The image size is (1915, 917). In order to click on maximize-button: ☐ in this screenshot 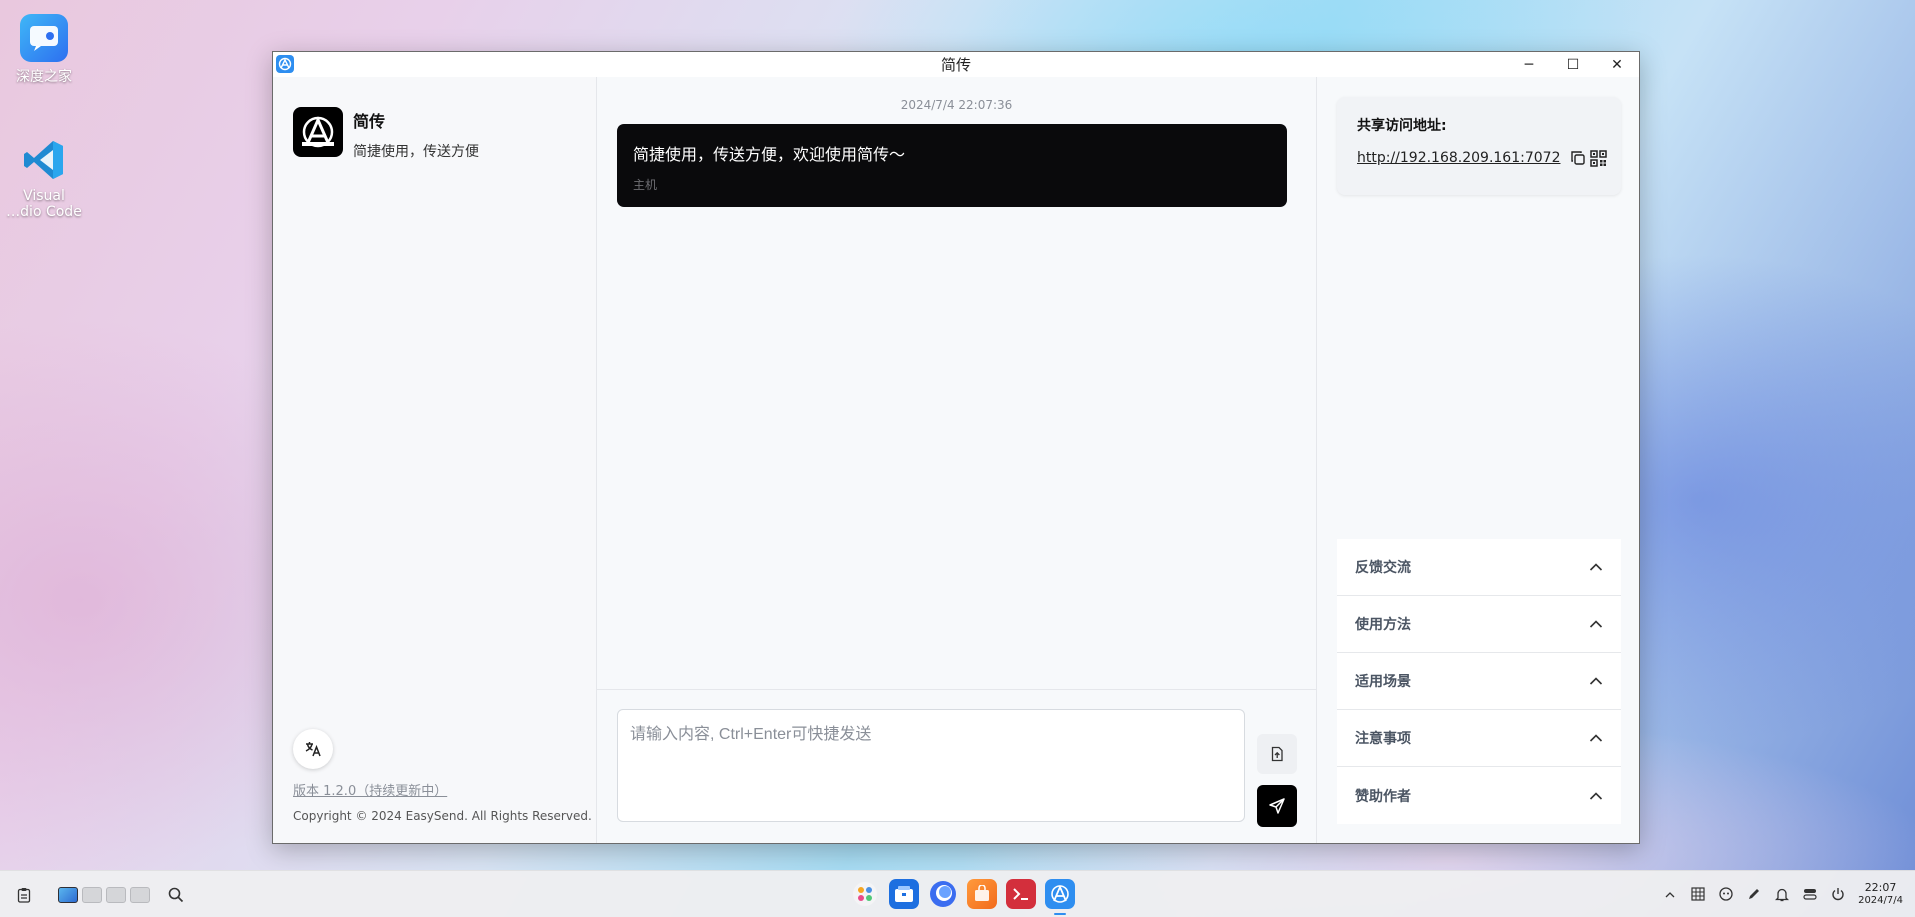, I will do `click(1573, 64)`.